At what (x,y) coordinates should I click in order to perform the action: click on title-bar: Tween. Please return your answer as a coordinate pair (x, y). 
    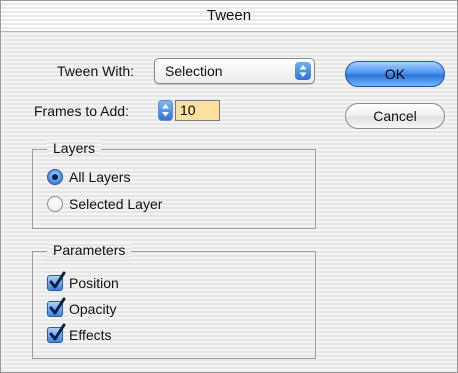
    Looking at the image, I should click on (229, 16).